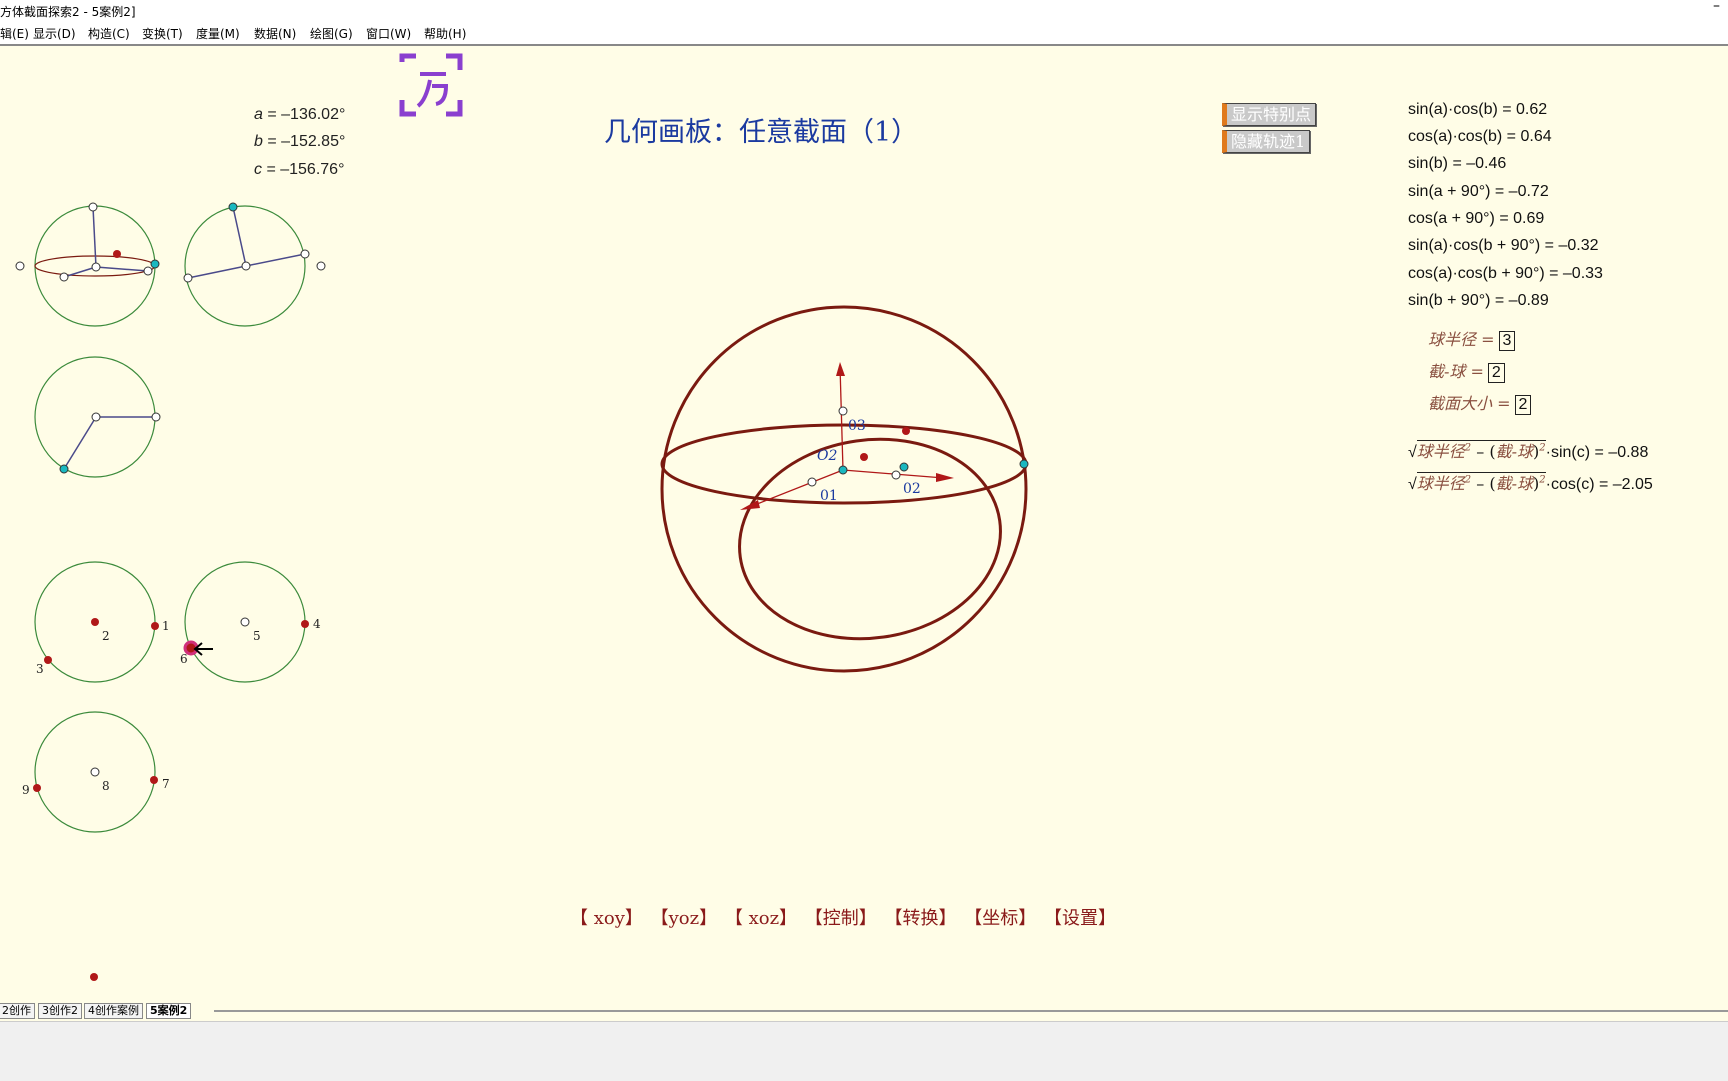 This screenshot has height=1081, width=1728. What do you see at coordinates (257, 636) in the screenshot?
I see `label-point-5: 5` at bounding box center [257, 636].